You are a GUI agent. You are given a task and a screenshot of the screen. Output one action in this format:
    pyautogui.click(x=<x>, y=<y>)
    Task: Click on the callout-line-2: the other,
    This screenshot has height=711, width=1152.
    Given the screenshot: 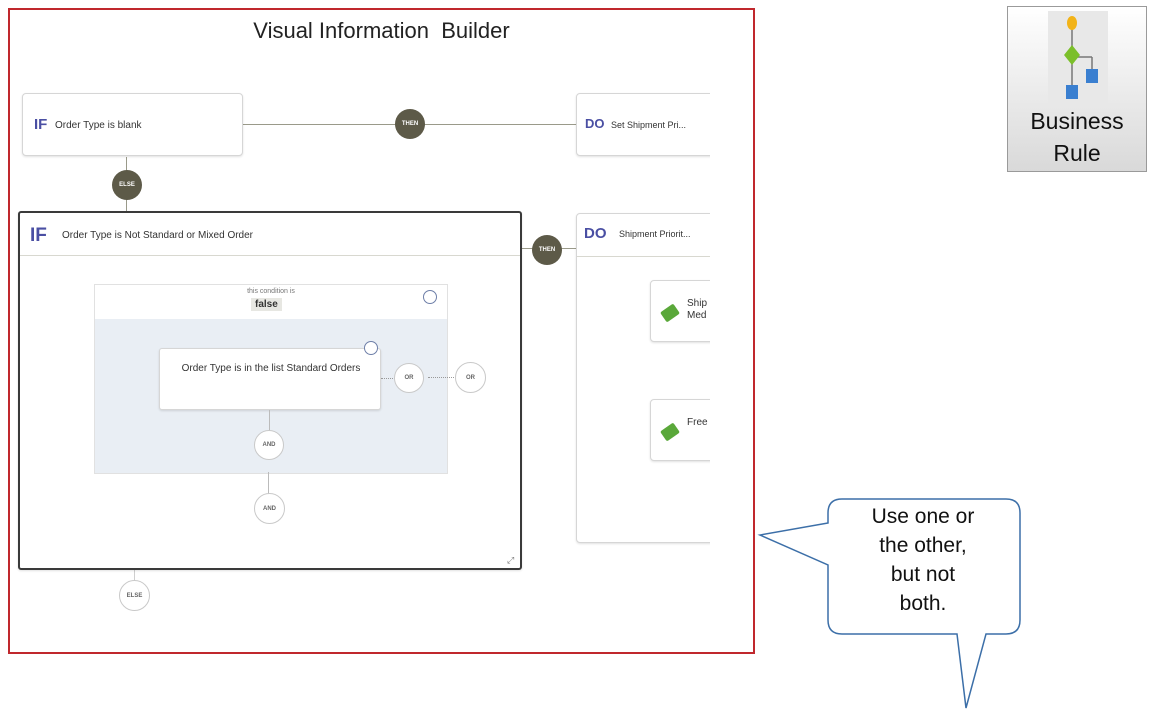 What is the action you would take?
    pyautogui.click(x=923, y=545)
    